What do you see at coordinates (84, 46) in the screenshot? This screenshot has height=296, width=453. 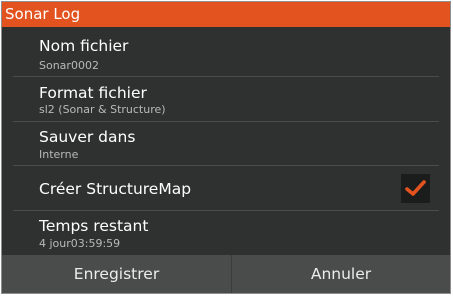 I see `filename-label: Nom fichier` at bounding box center [84, 46].